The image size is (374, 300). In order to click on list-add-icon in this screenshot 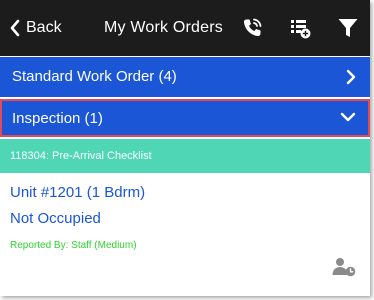, I will do `click(301, 29)`.